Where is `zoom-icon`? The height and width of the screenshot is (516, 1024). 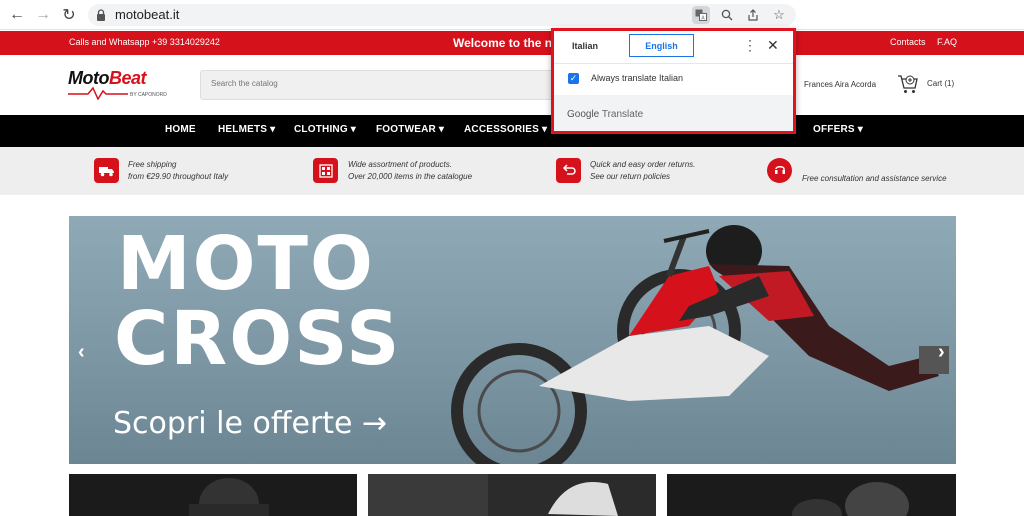
zoom-icon is located at coordinates (727, 15).